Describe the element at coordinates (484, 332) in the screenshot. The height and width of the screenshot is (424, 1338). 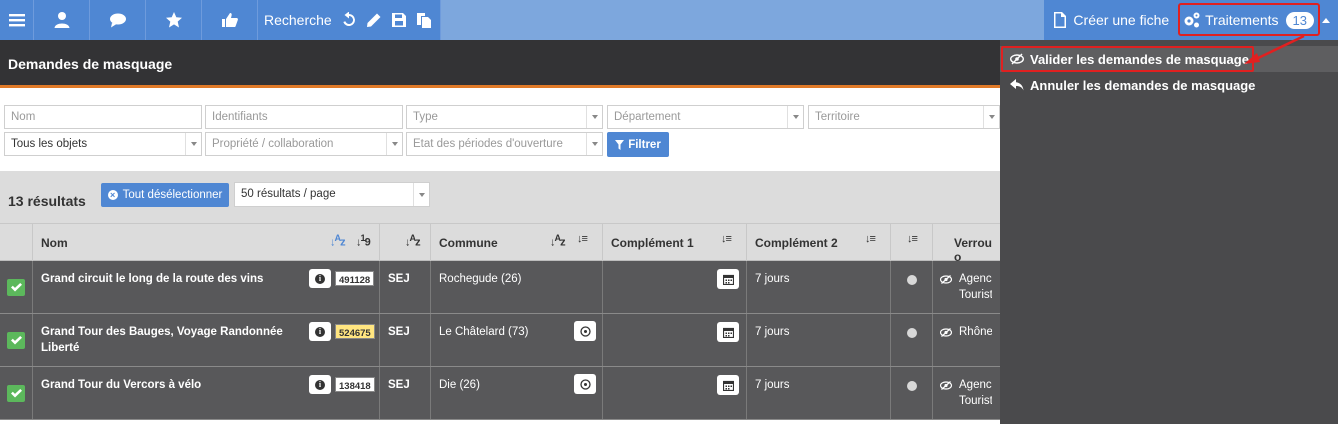
I see `commune-text: Le Châtelard (73)` at that location.